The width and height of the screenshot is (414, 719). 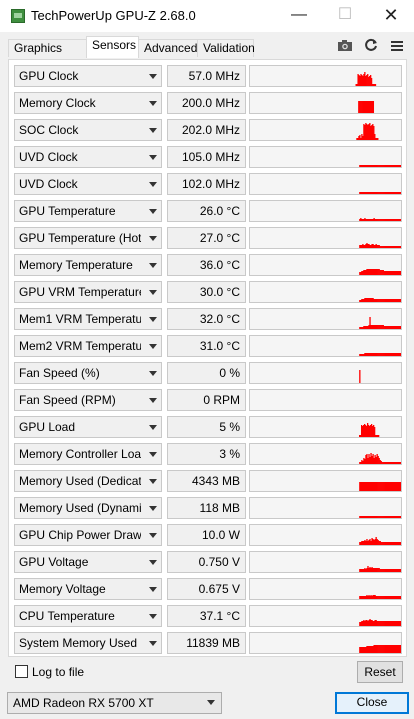 What do you see at coordinates (80, 454) in the screenshot?
I see `sensor-name: Memory Controller Load` at bounding box center [80, 454].